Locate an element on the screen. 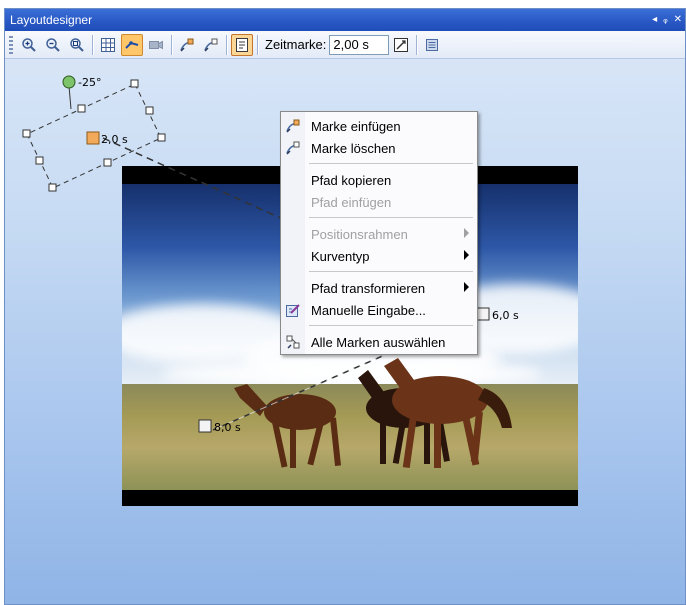 The image size is (686, 605). zoom-in-icon is located at coordinates (29, 44).